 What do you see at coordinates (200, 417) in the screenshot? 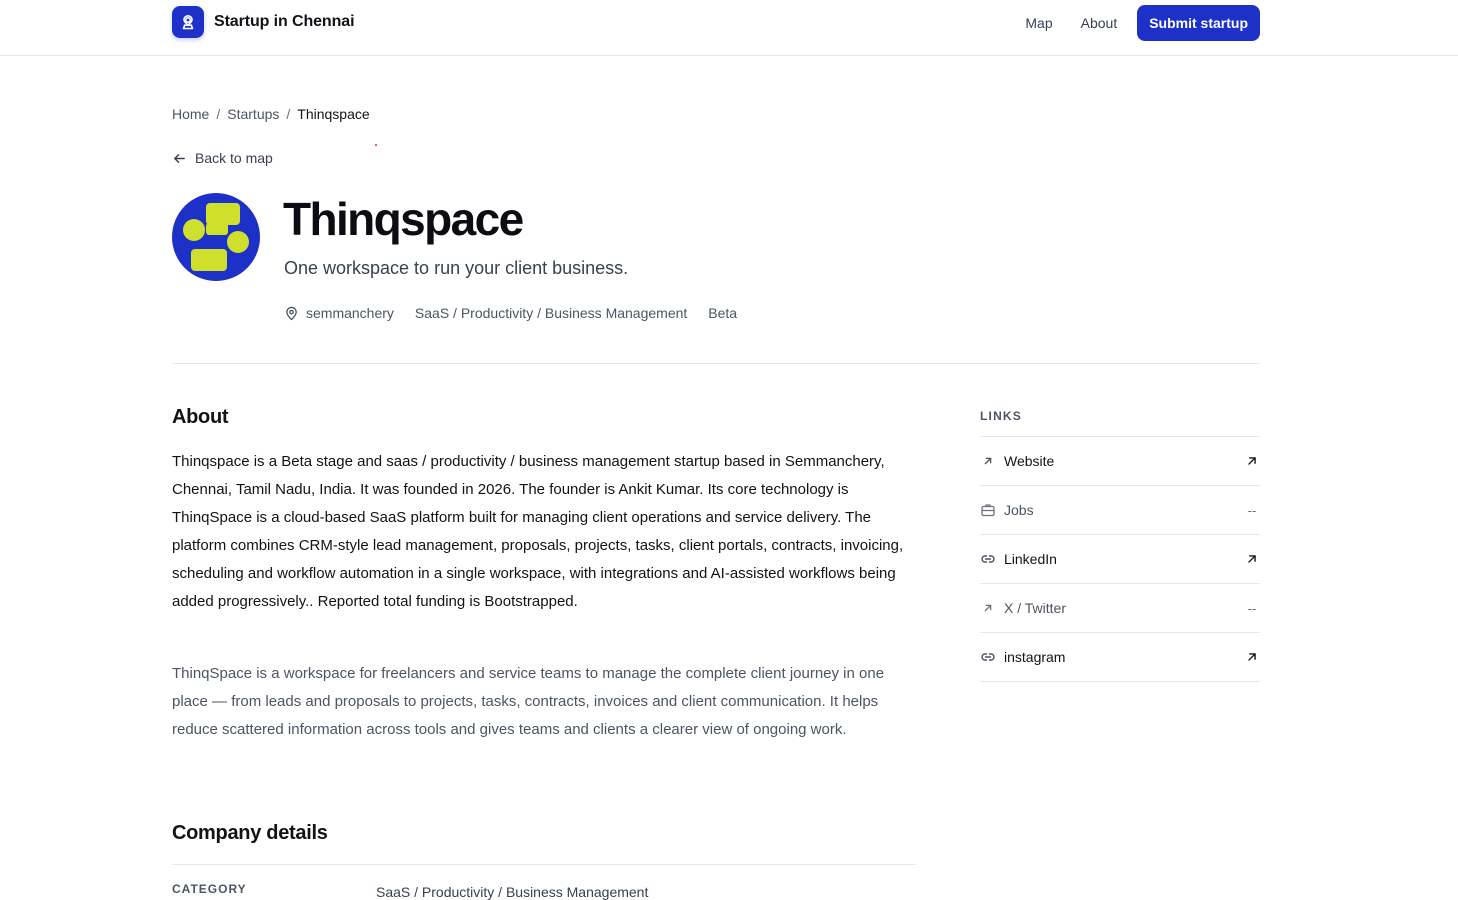
I see `about-heading: About` at bounding box center [200, 417].